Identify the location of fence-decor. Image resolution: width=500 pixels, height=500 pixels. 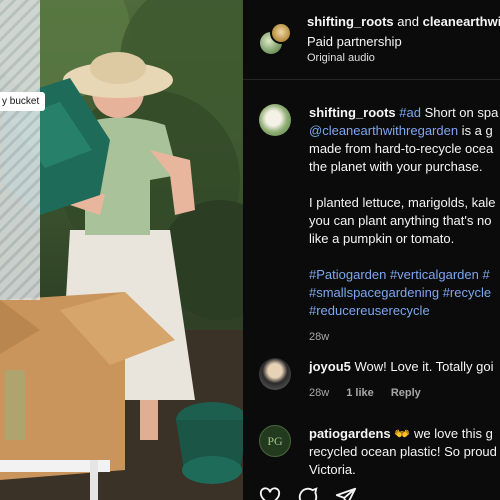
(20, 150).